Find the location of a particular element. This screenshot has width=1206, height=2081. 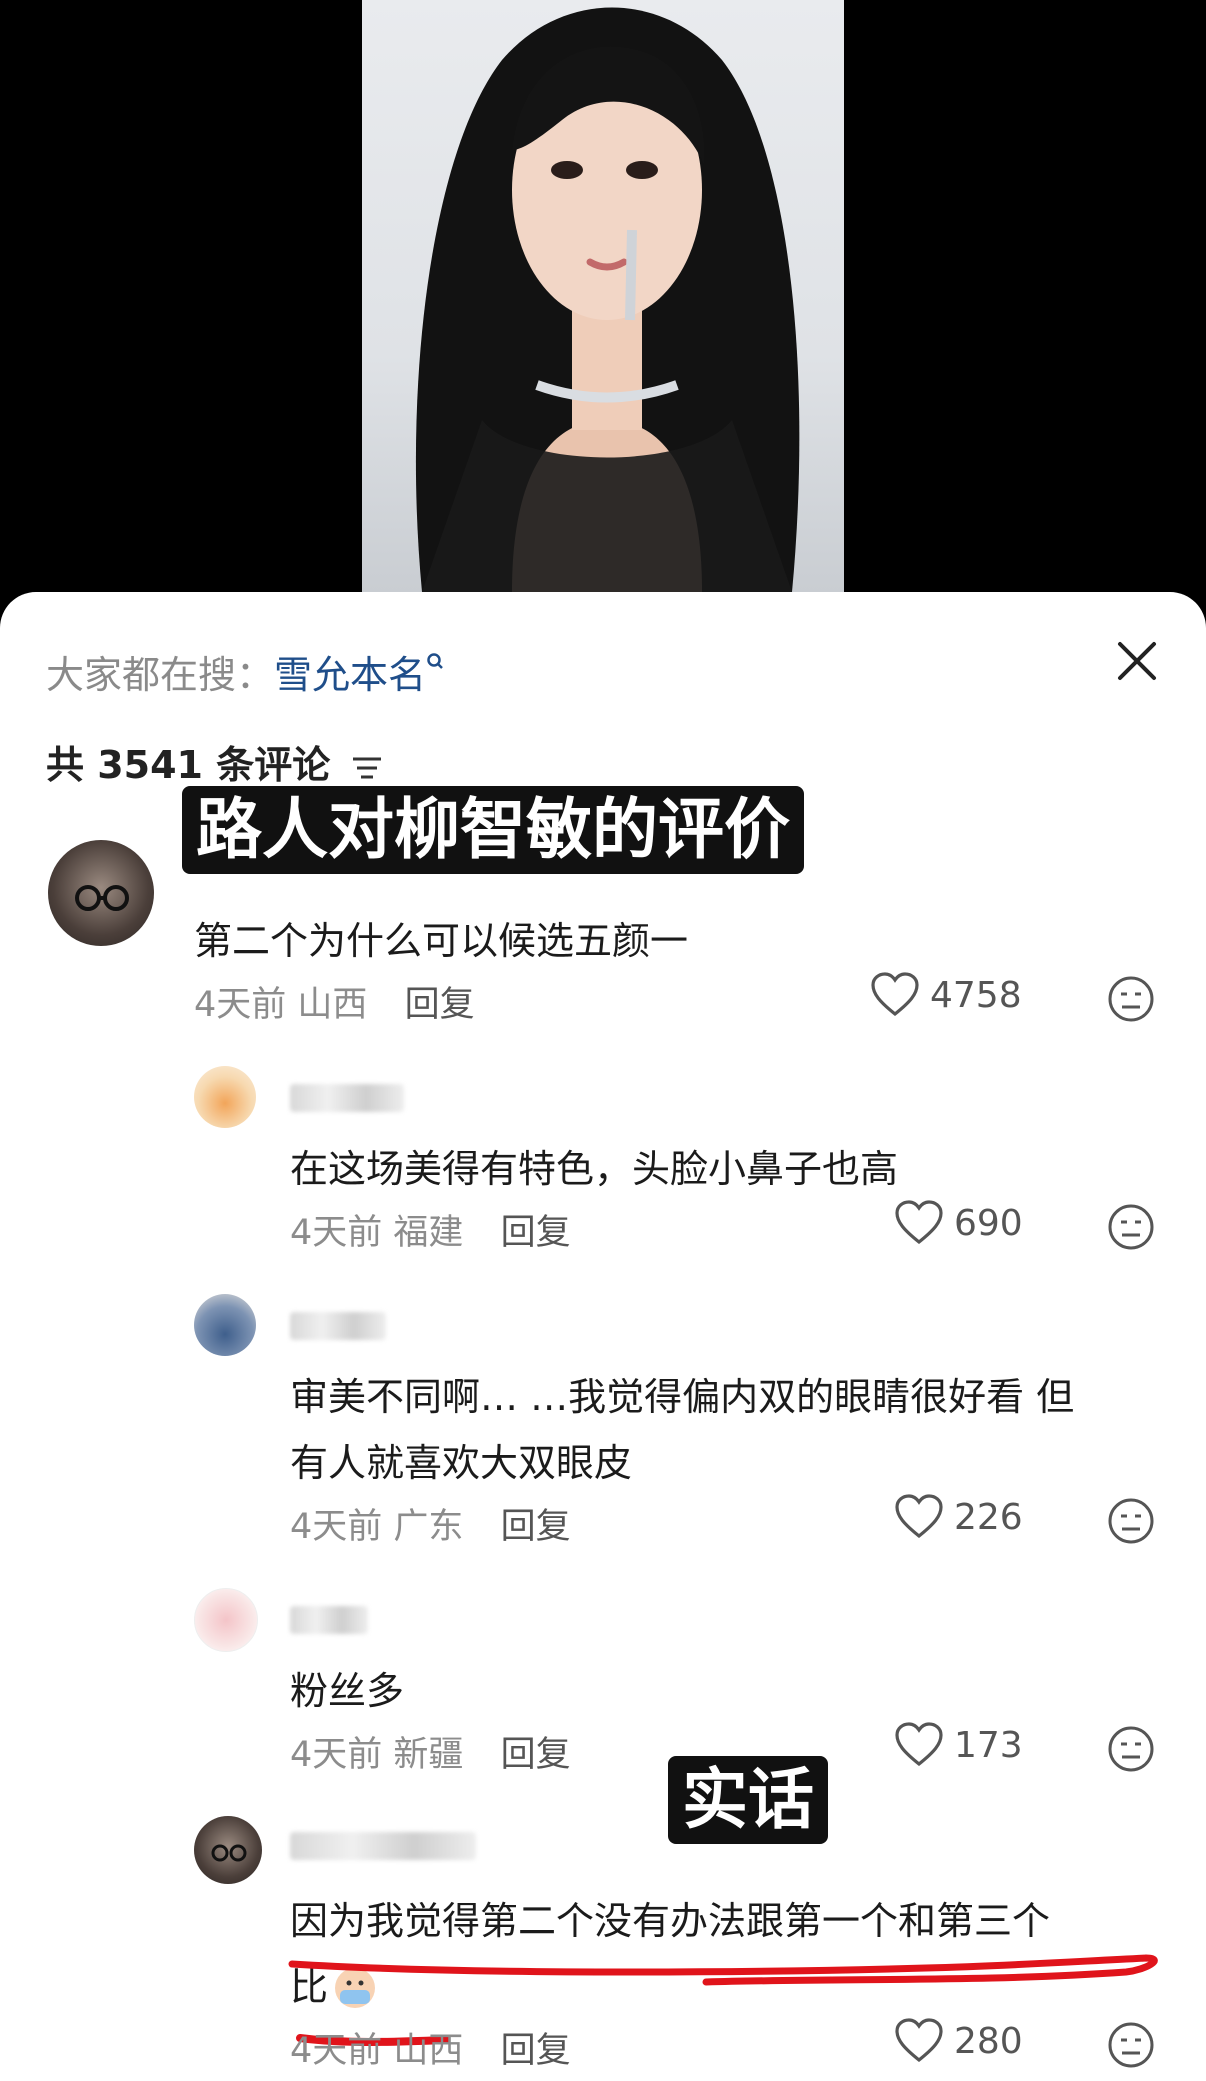

comment-location: 广东 is located at coordinates (428, 1527).